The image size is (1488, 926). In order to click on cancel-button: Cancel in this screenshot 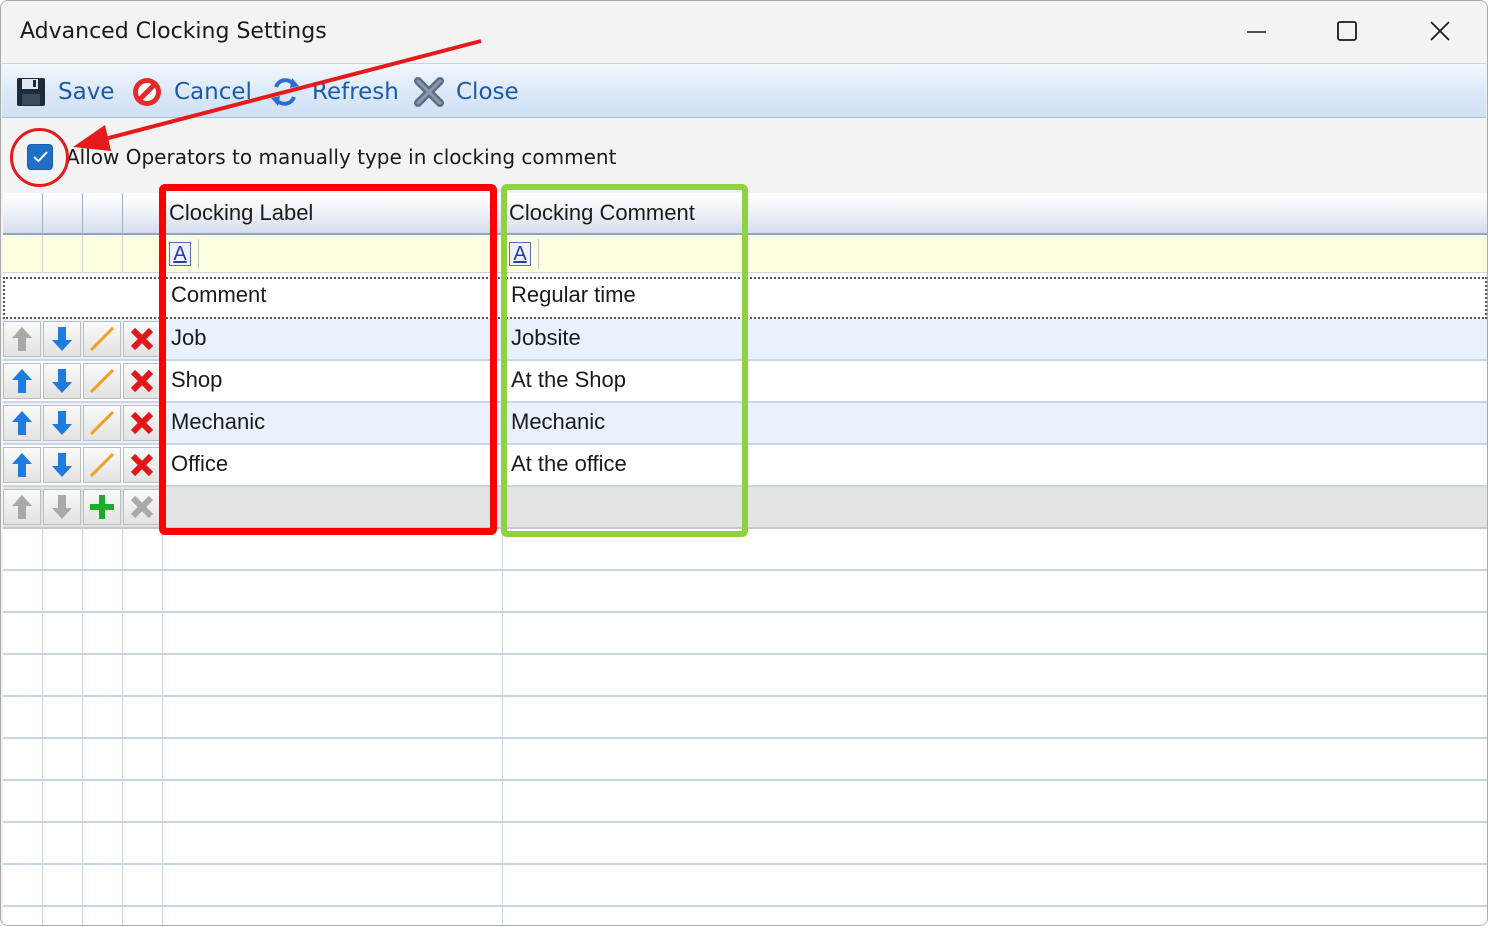, I will do `click(191, 92)`.